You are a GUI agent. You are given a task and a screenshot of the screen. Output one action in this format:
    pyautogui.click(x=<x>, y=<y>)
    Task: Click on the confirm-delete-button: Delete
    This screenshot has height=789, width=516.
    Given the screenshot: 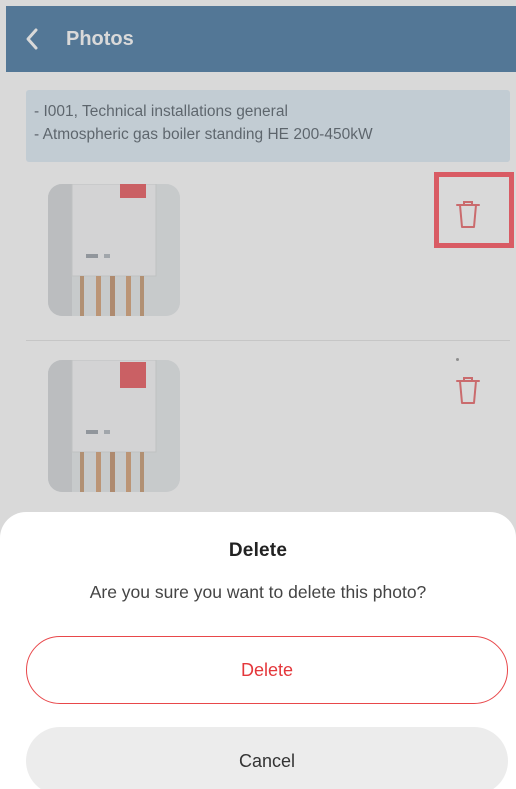 What is the action you would take?
    pyautogui.click(x=267, y=670)
    